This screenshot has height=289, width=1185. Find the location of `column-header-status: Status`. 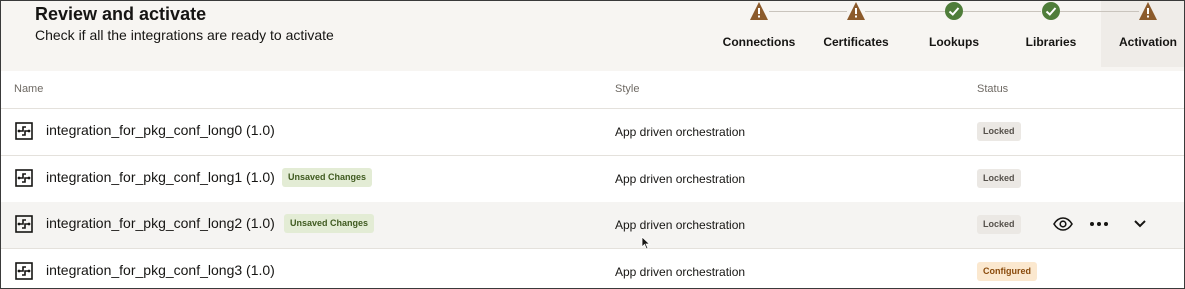

column-header-status: Status is located at coordinates (992, 89).